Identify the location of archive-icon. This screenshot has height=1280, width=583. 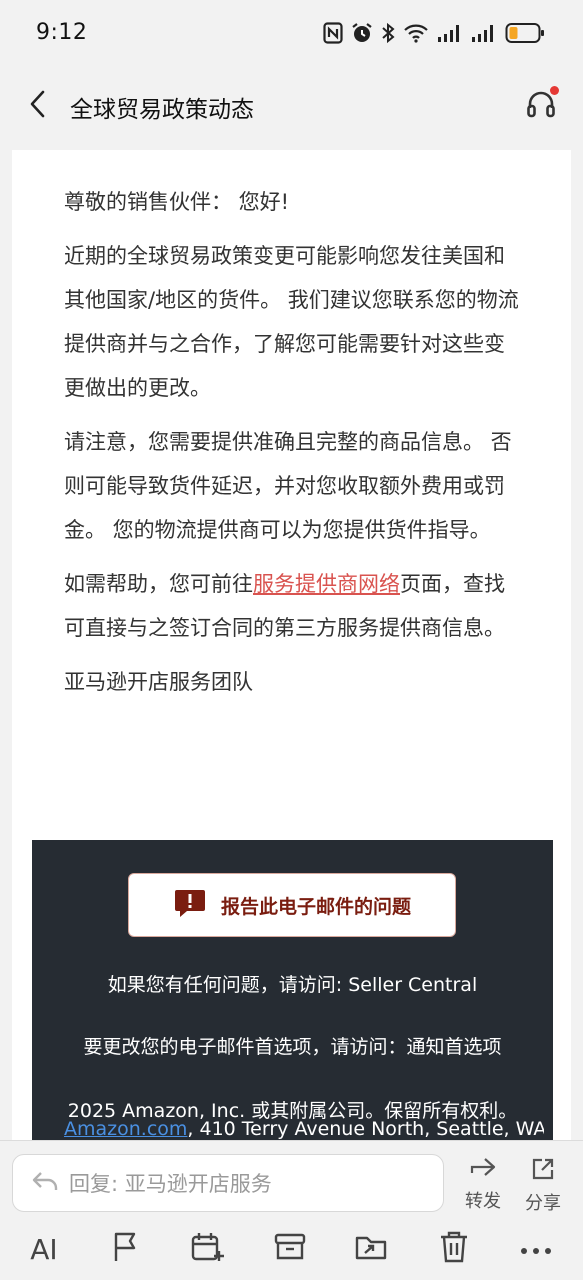
(290, 1249).